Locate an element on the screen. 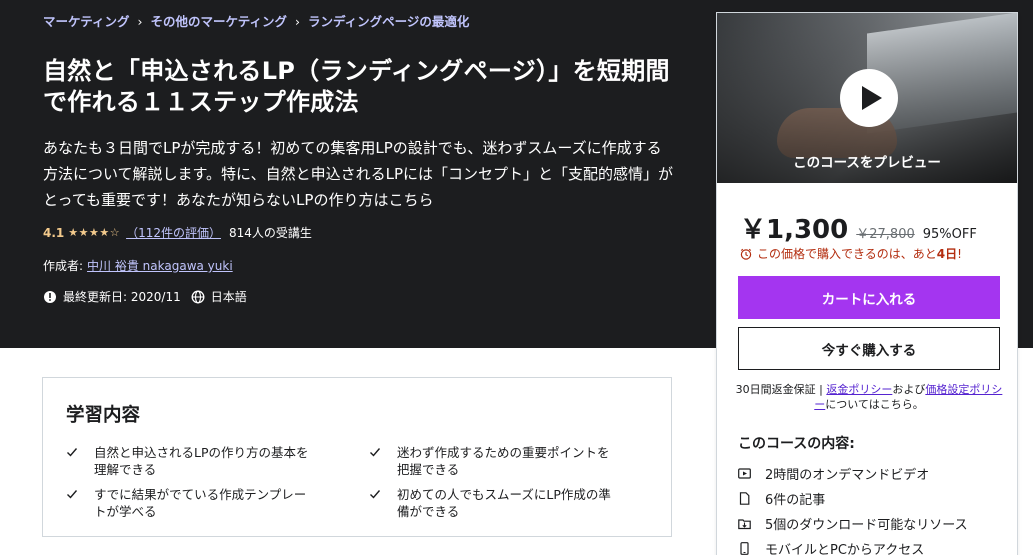  star-rating-icon: ★★★★☆ is located at coordinates (94, 232).